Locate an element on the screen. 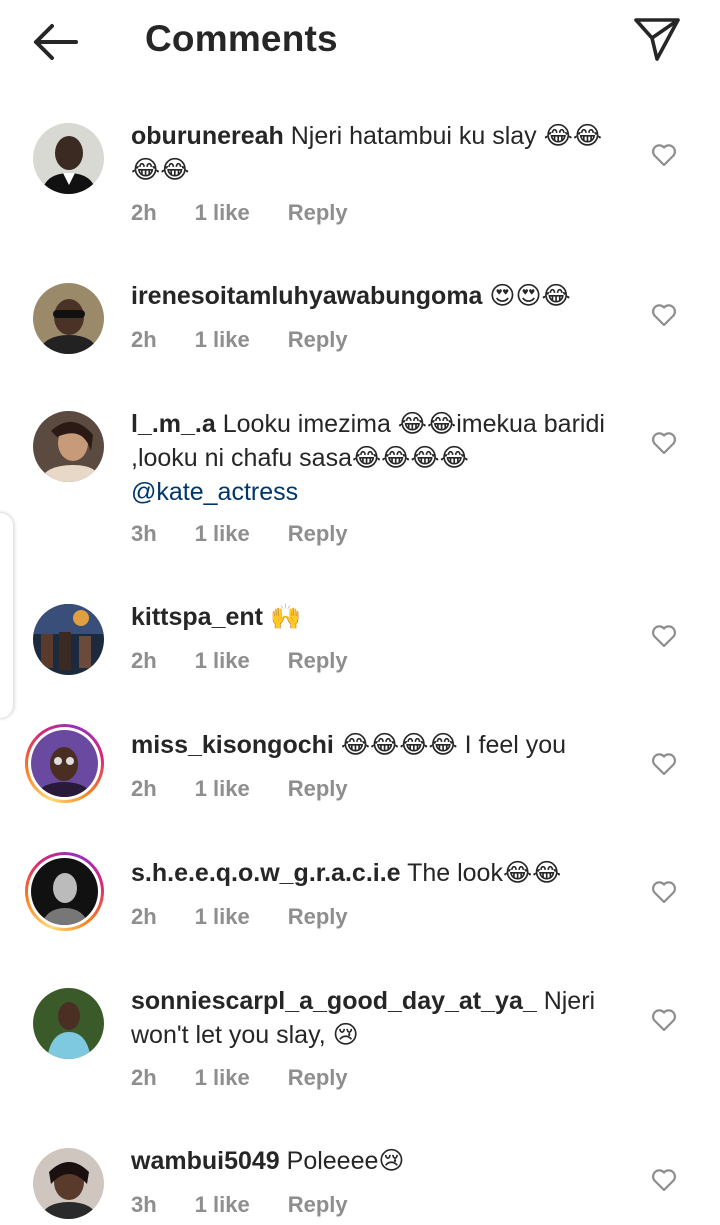  comment-body: wambui5049 Poleeee😢 is located at coordinates (371, 1161).